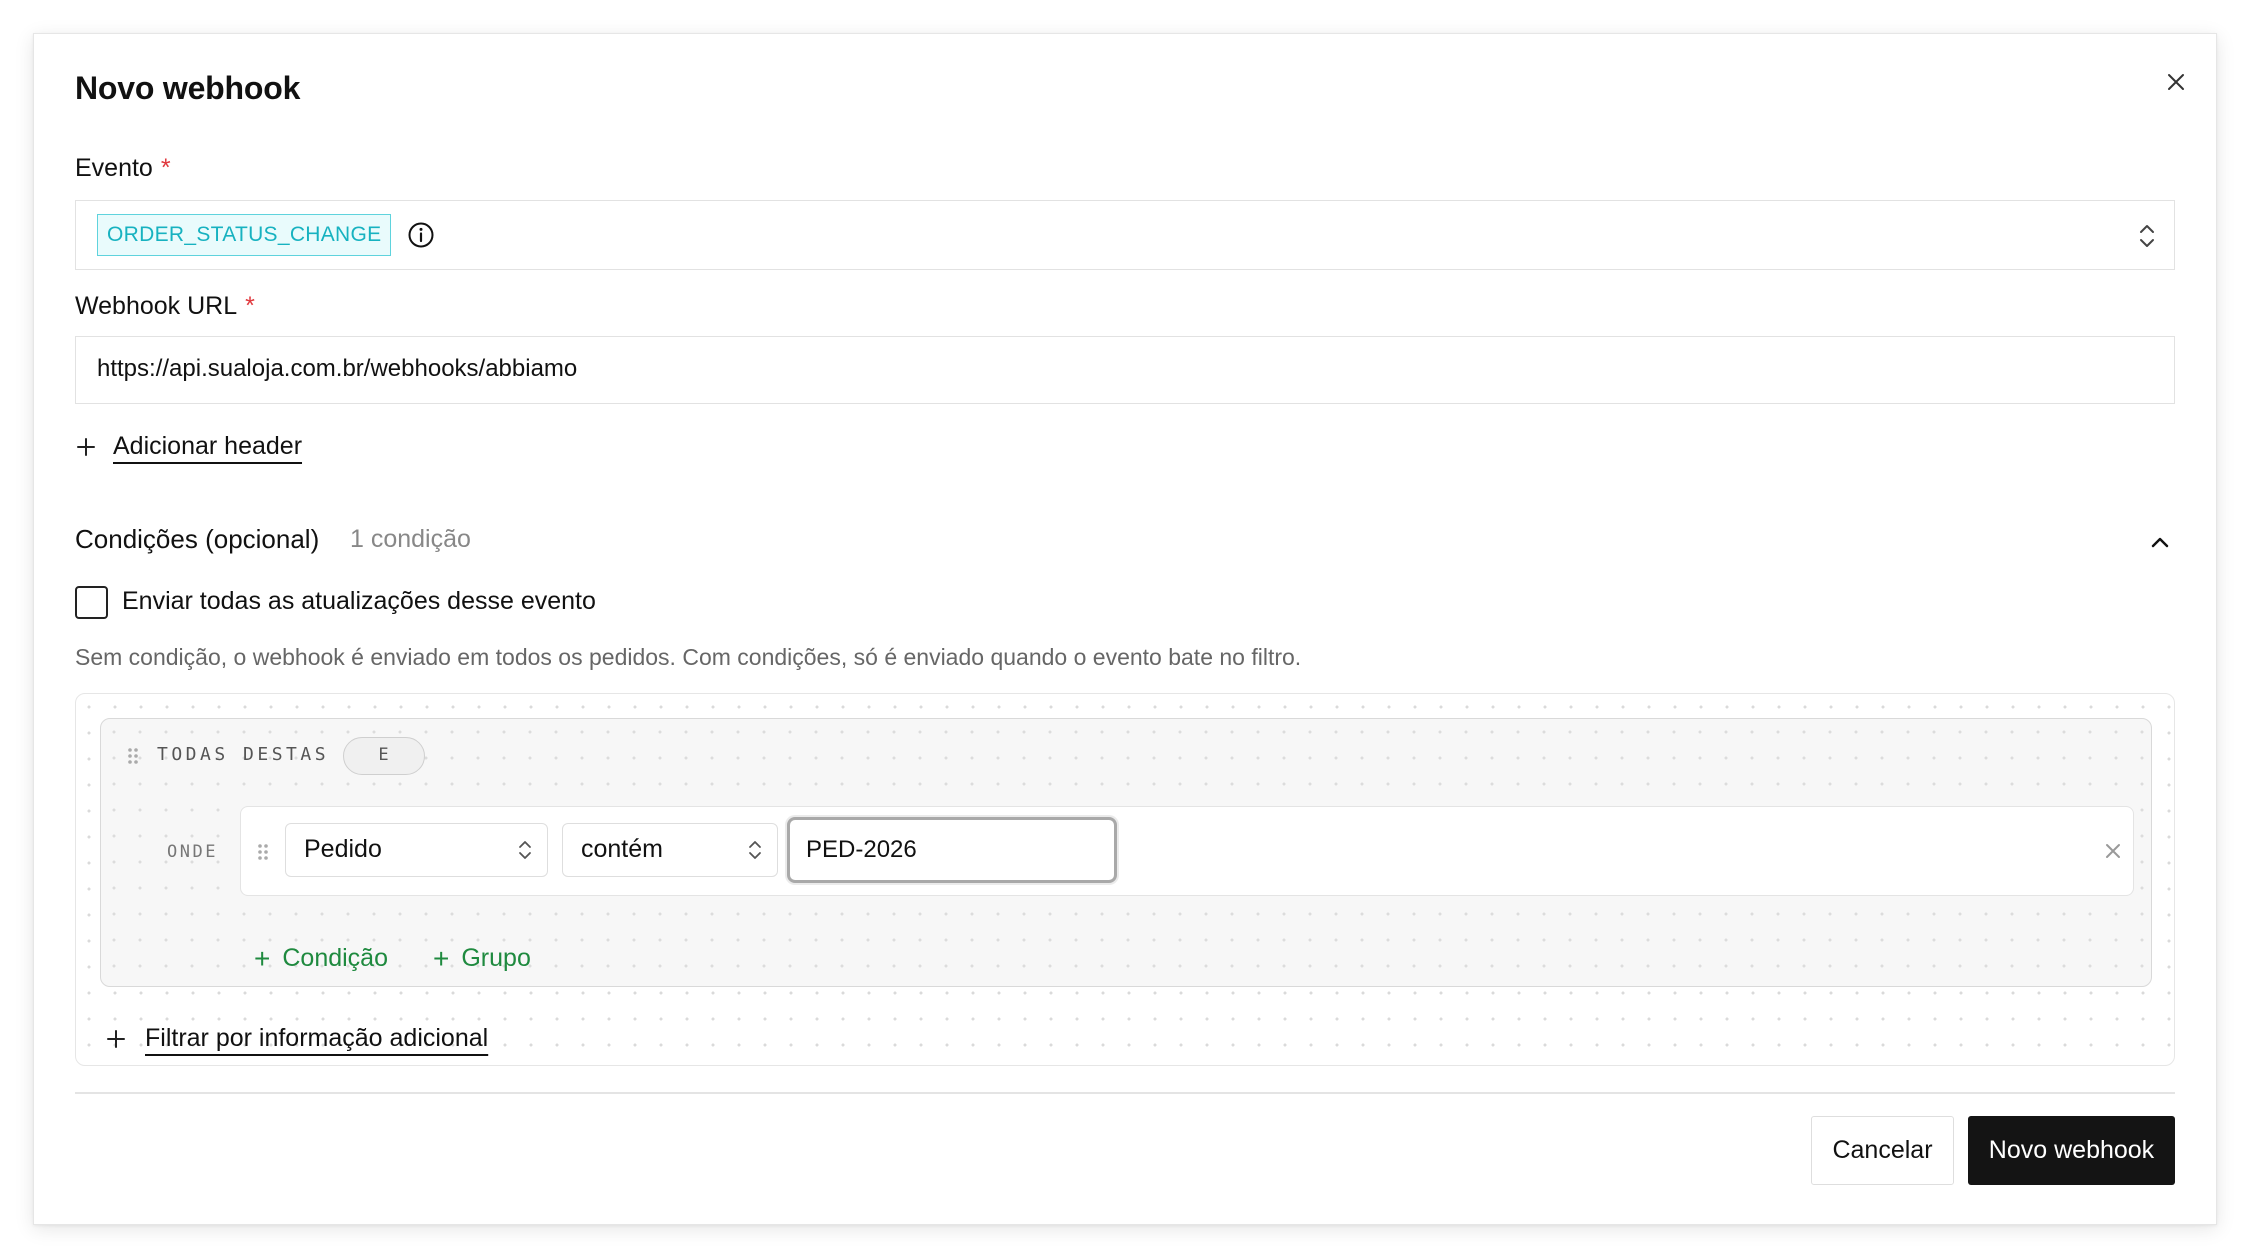 This screenshot has width=2248, height=1258. What do you see at coordinates (165, 306) in the screenshot?
I see `webhook-url-label: Webhook URL *` at bounding box center [165, 306].